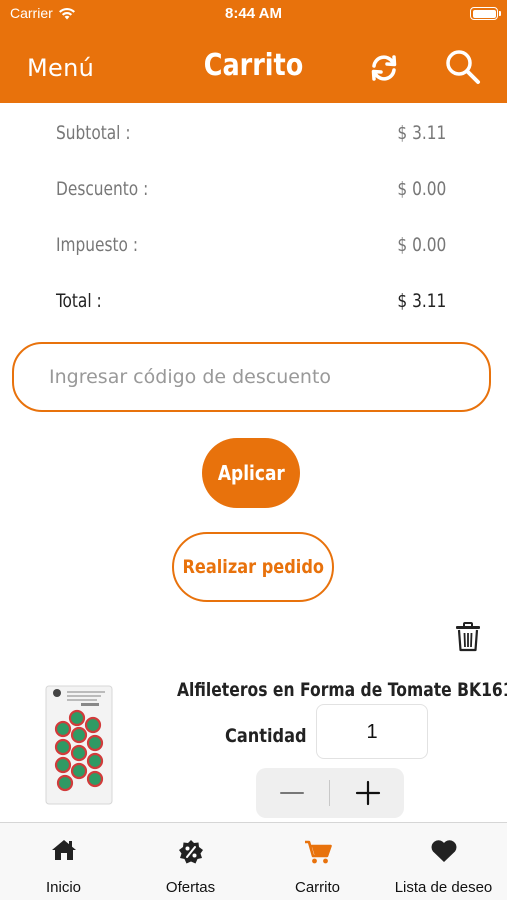 The height and width of the screenshot is (900, 507). I want to click on minus-icon, so click(292, 793).